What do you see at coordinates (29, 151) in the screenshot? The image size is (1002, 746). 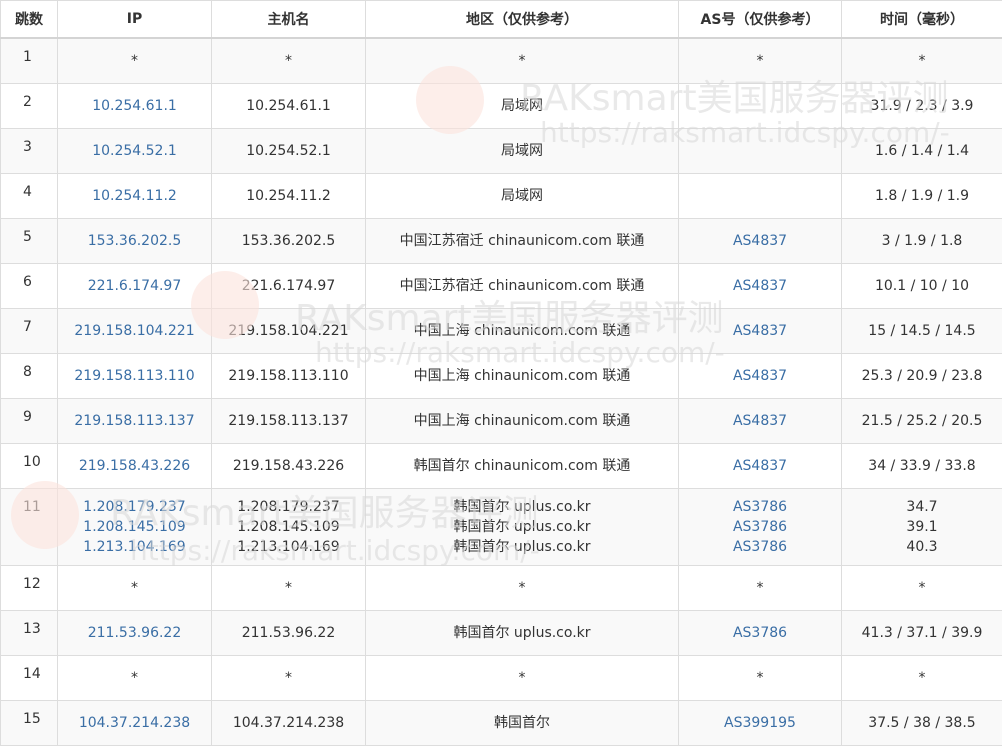 I see `hop-cell: 3` at bounding box center [29, 151].